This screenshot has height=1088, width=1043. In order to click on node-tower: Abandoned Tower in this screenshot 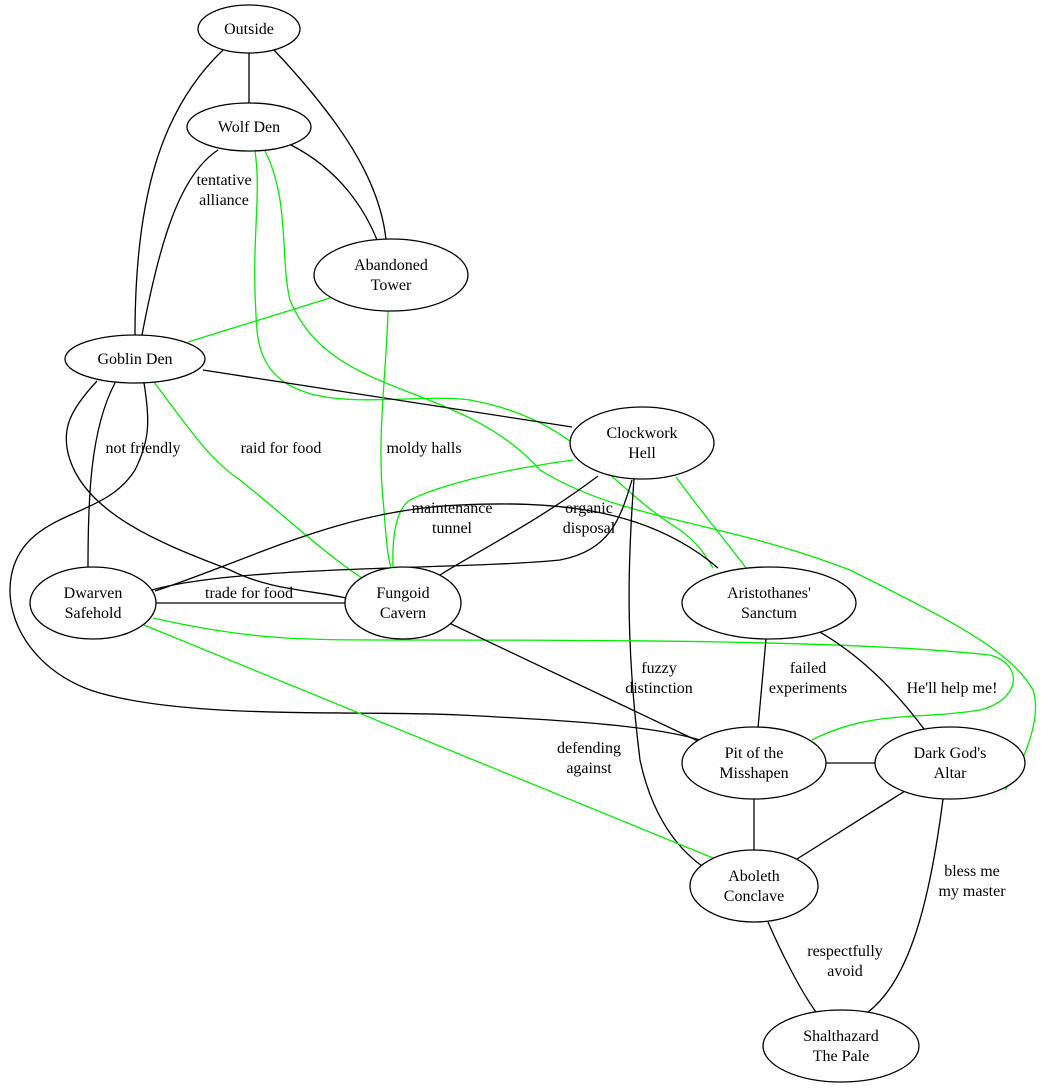, I will do `click(391, 275)`.